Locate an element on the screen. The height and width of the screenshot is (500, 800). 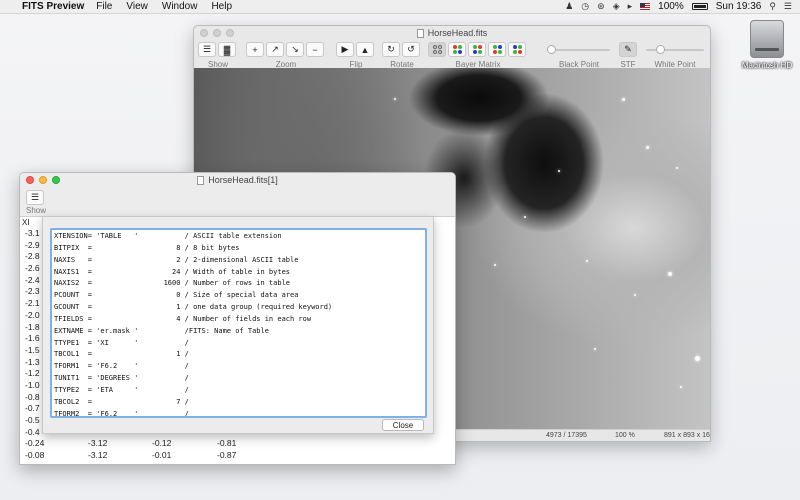
person-icon: ♟ is located at coordinates (569, 6).